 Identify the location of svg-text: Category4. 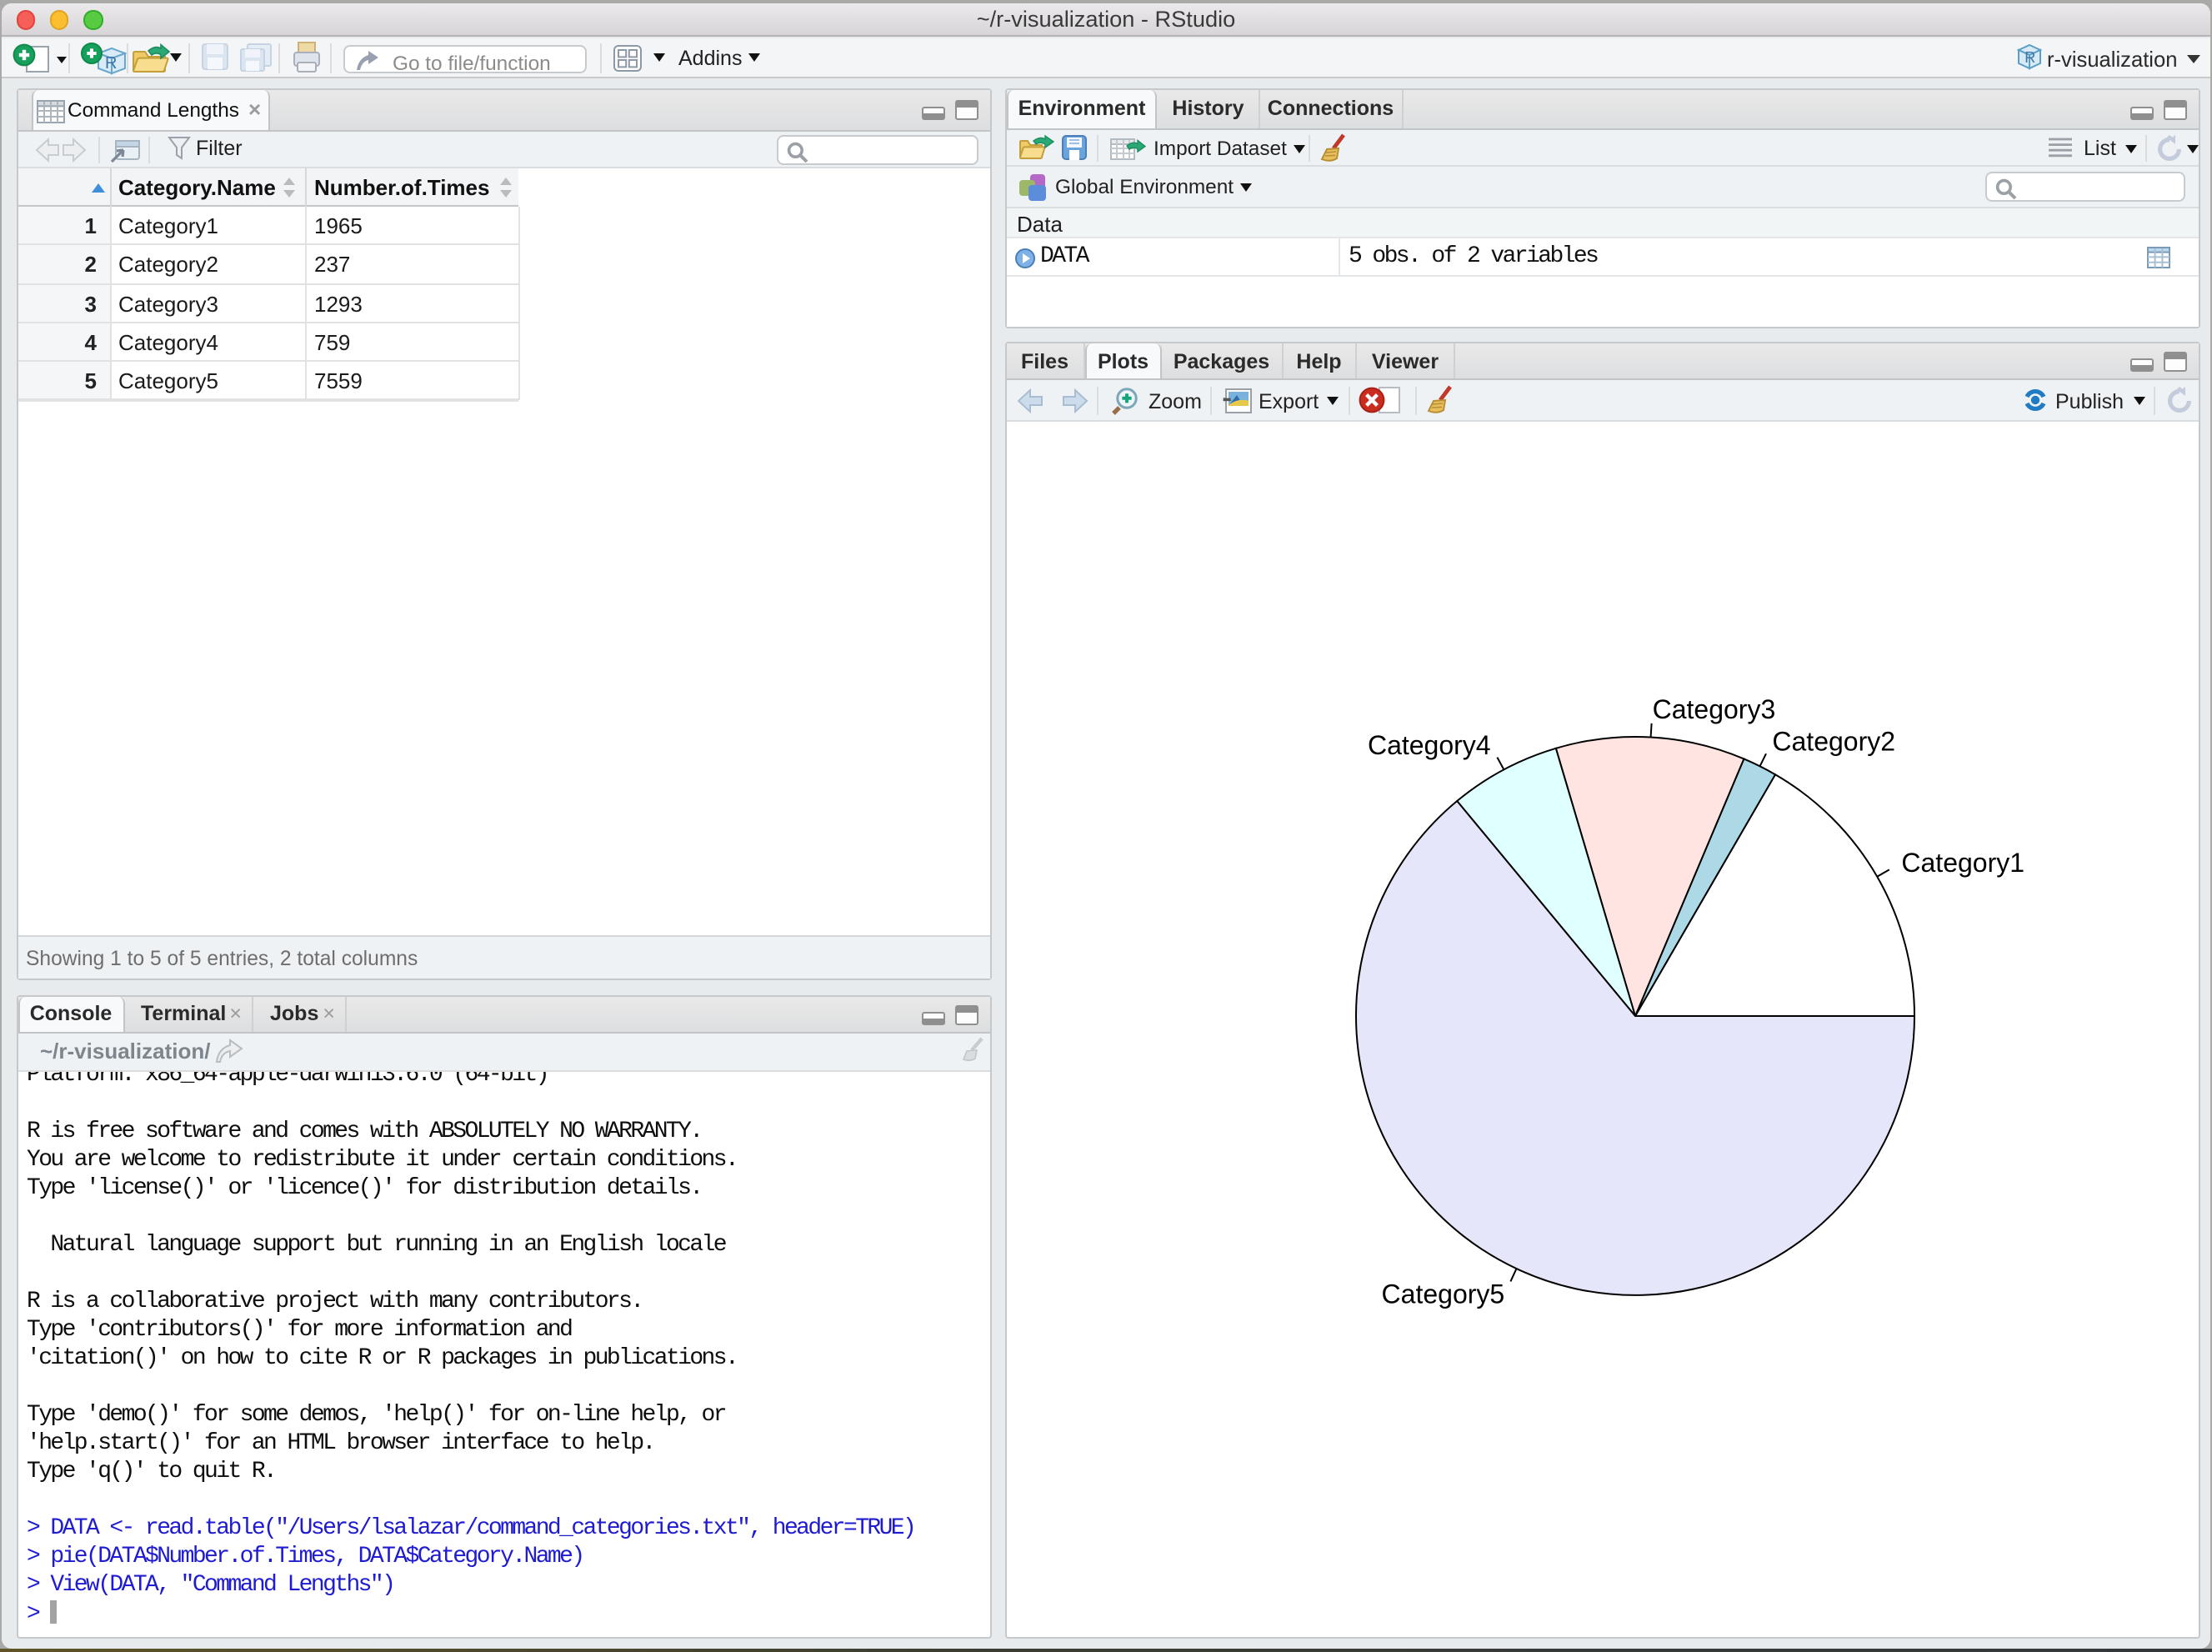
(1429, 745).